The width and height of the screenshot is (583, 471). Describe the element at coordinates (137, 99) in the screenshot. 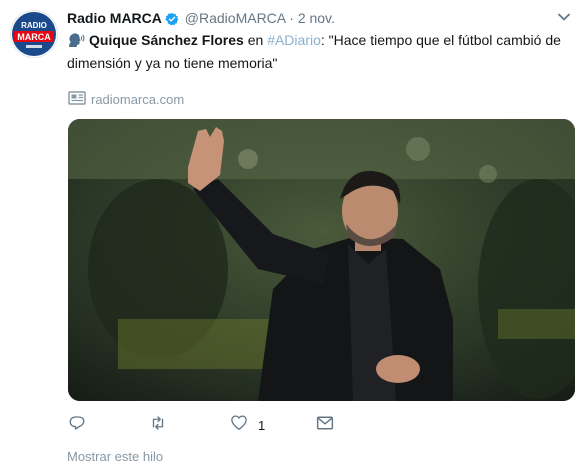

I see `link-domain: radiomarca.com` at that location.